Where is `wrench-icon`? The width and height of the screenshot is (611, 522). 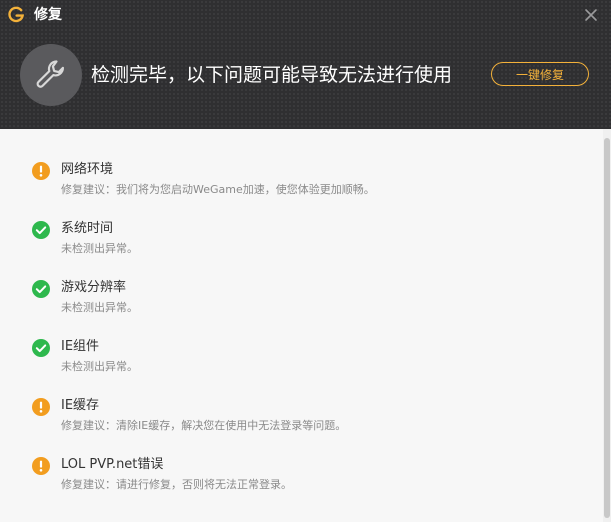 wrench-icon is located at coordinates (50, 74).